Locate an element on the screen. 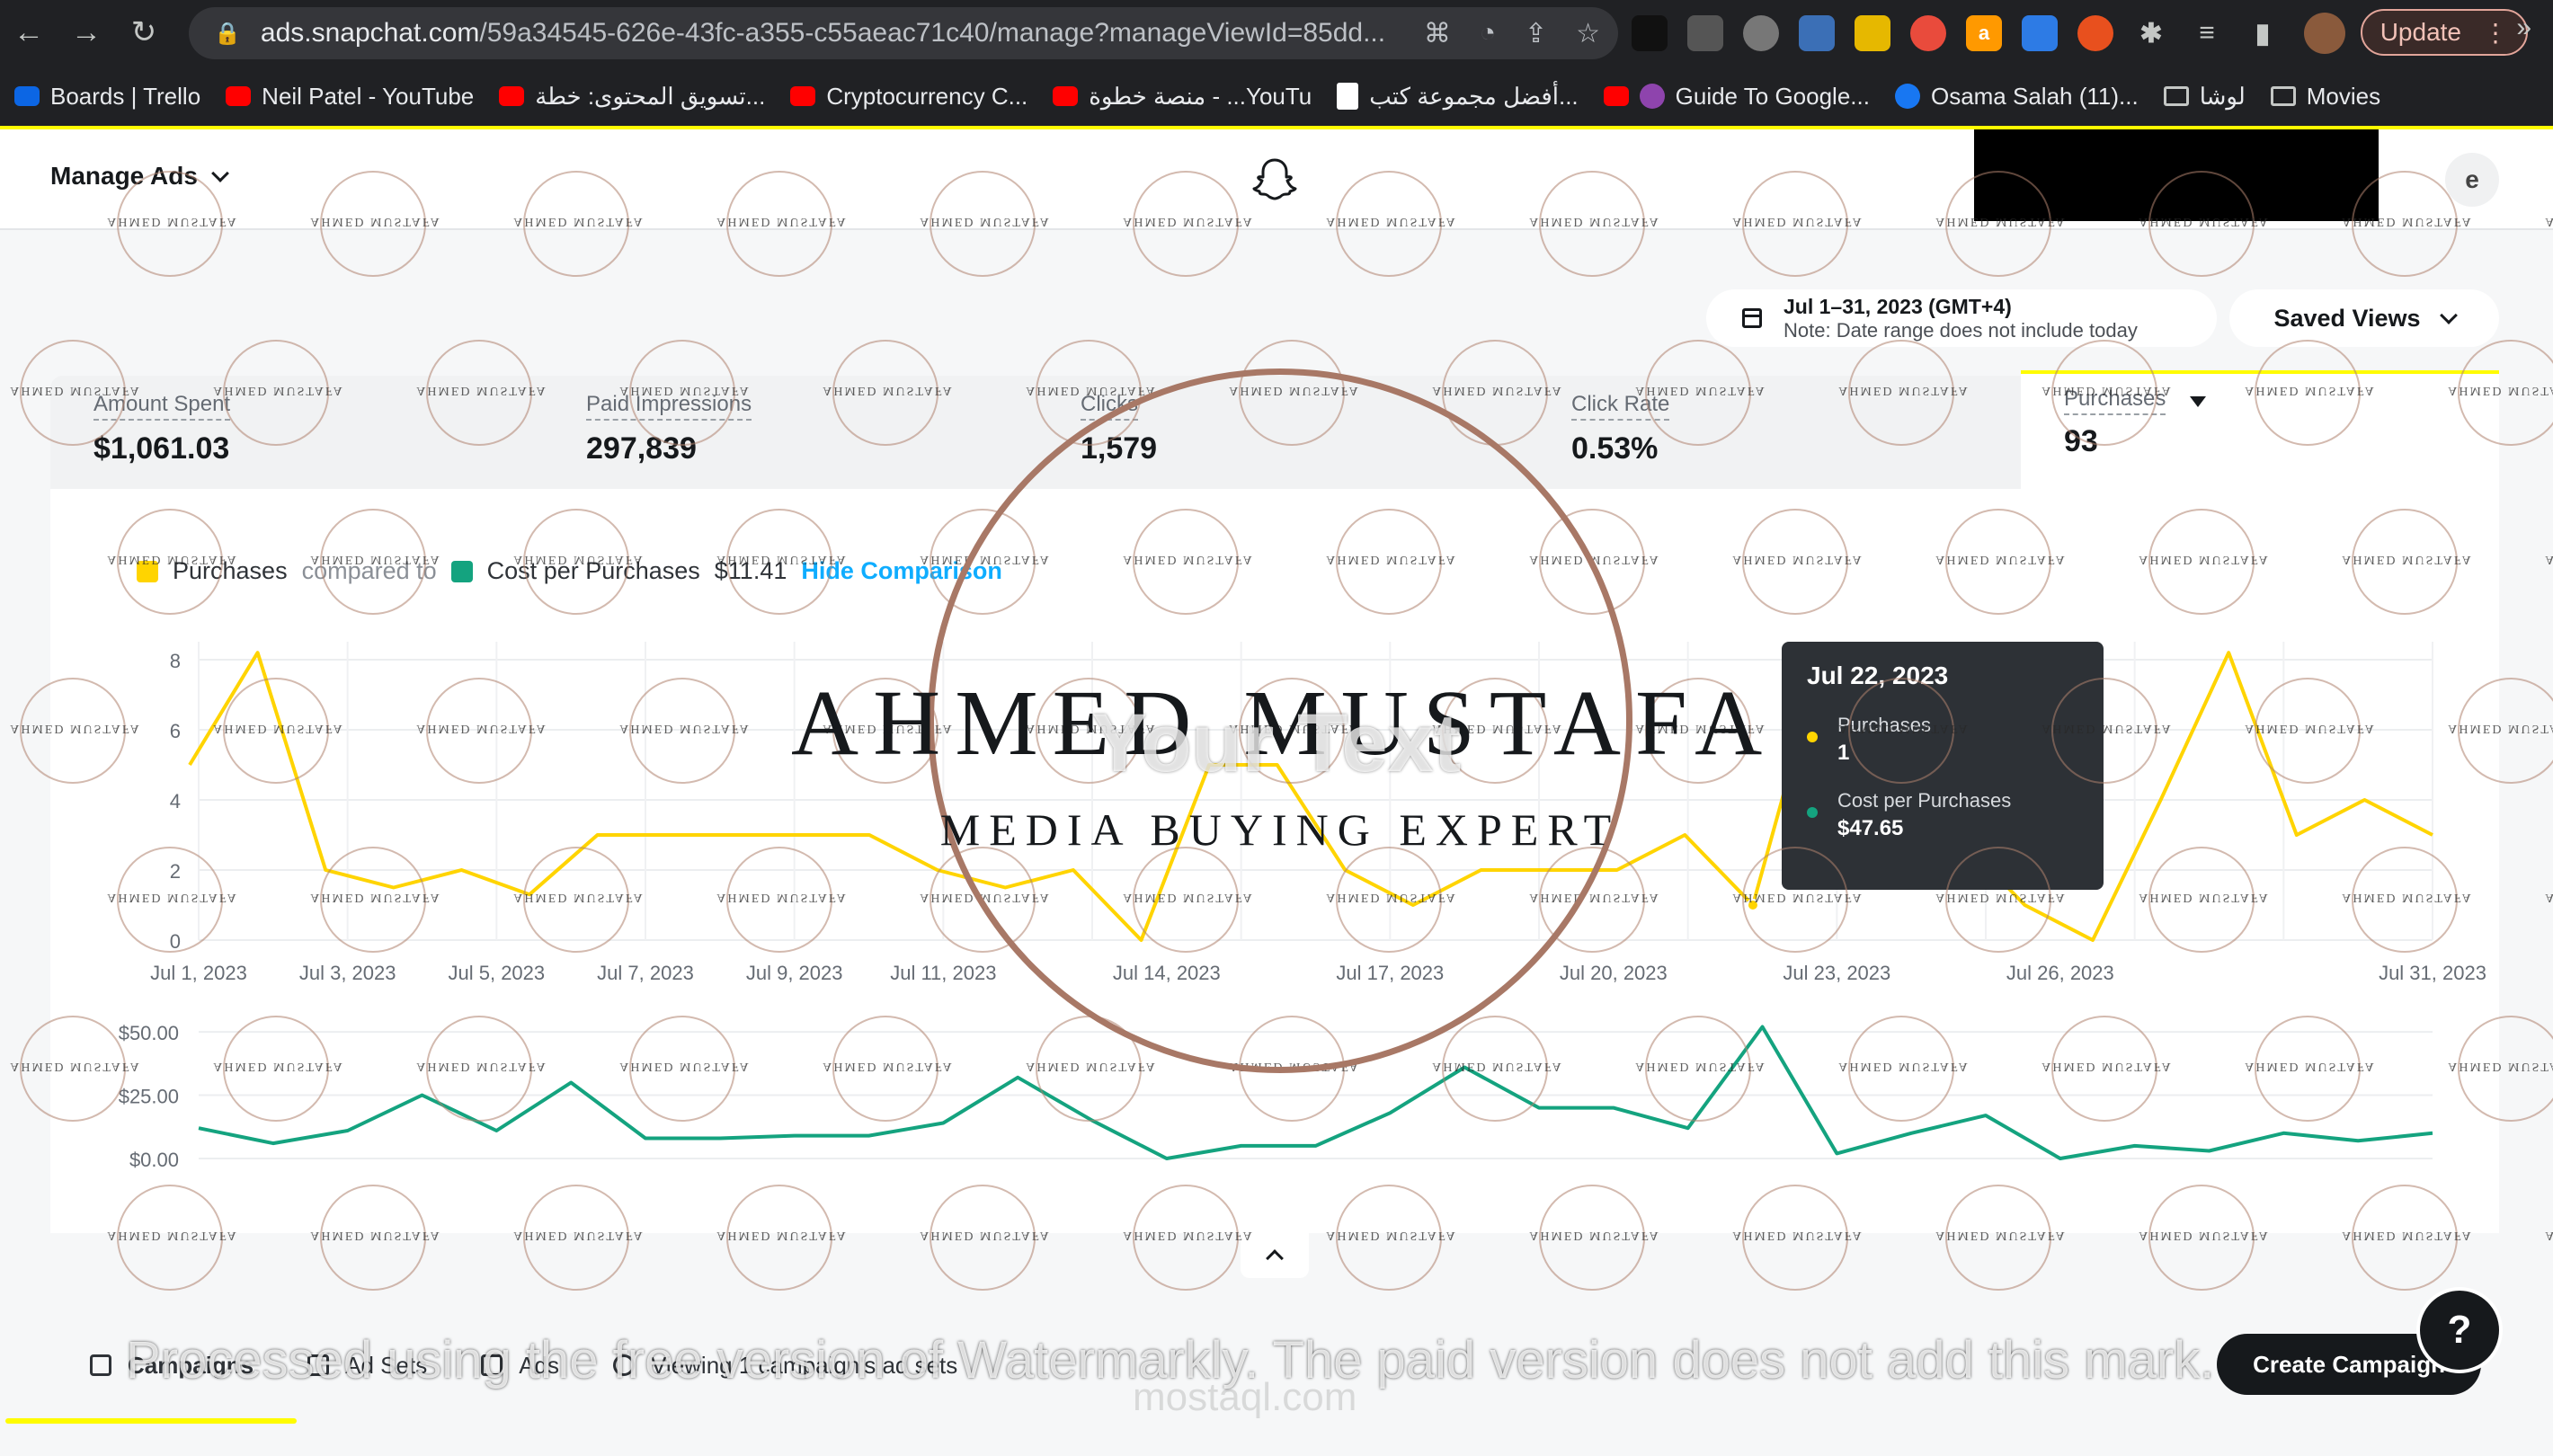 The height and width of the screenshot is (1456, 2553). user-avatar: e is located at coordinates (2472, 180).